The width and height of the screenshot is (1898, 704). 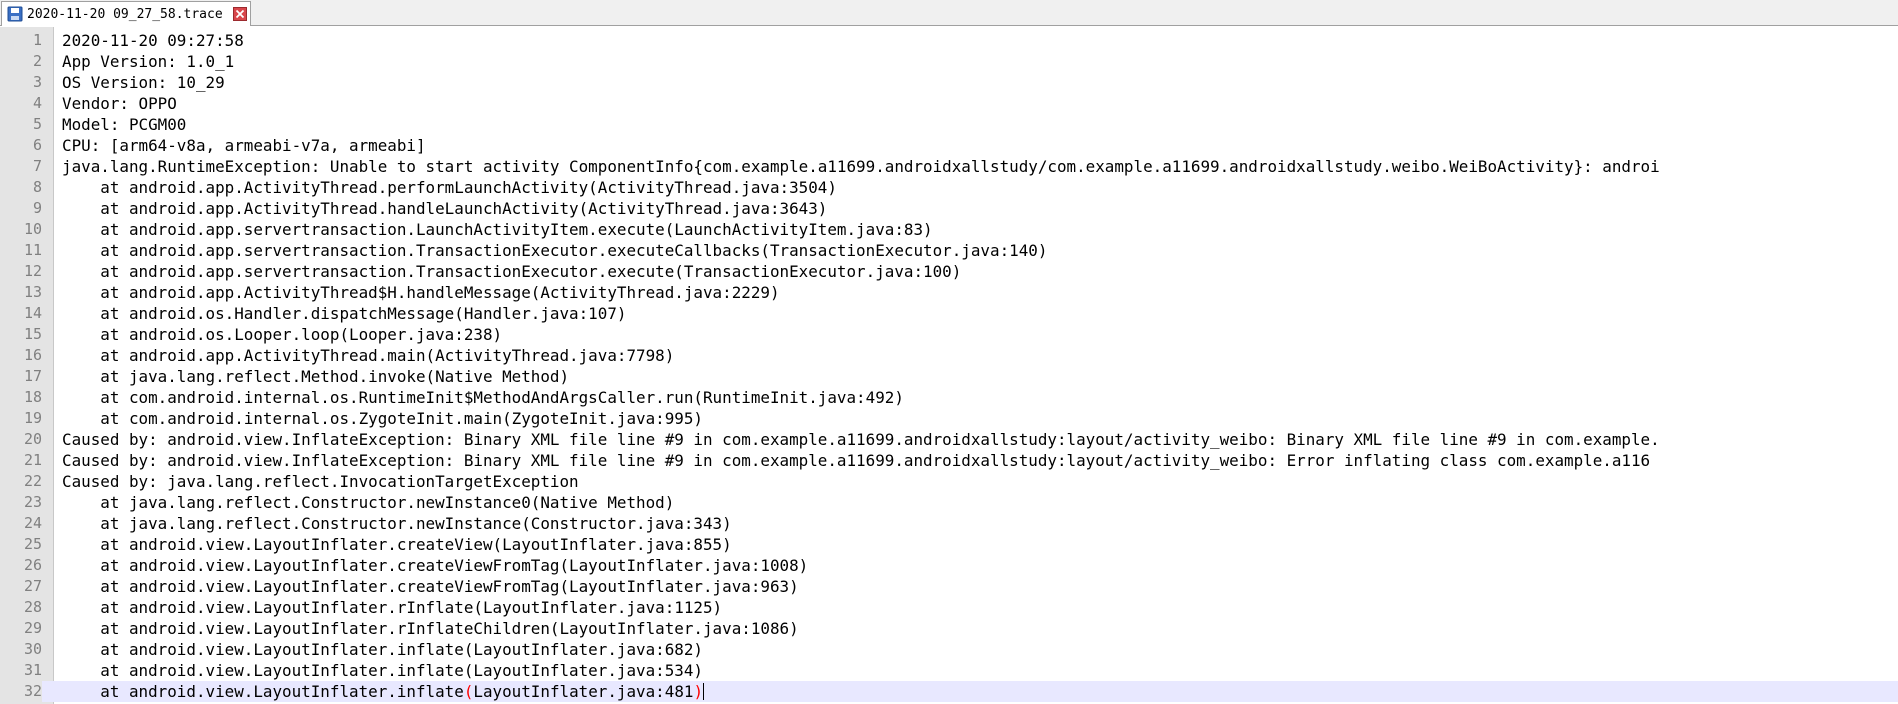 I want to click on save-disk-icon, so click(x=15, y=14).